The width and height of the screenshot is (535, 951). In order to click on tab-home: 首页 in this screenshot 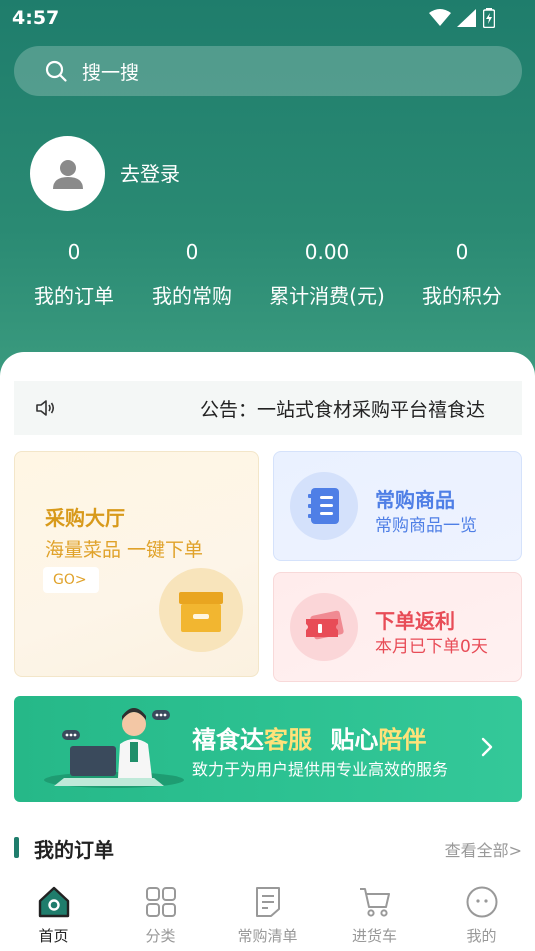, I will do `click(53, 914)`.